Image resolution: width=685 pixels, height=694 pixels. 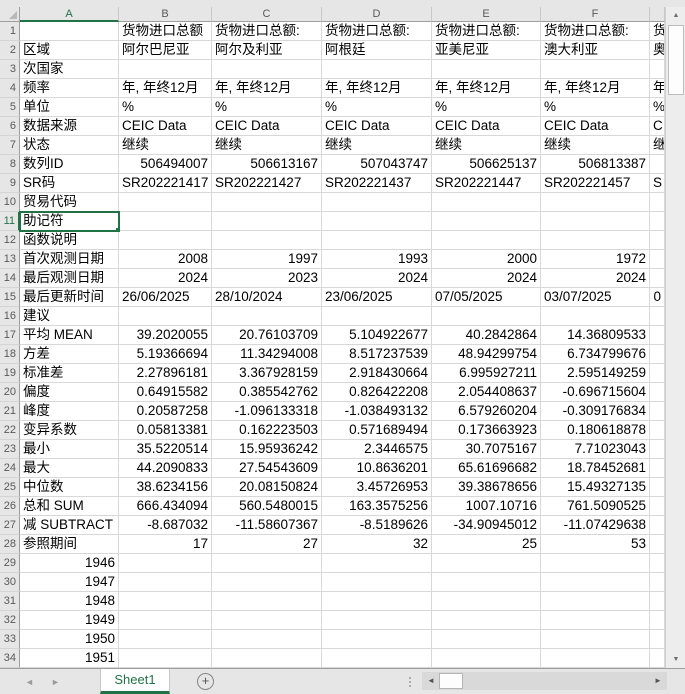 I want to click on cell-G34, so click(x=657, y=658).